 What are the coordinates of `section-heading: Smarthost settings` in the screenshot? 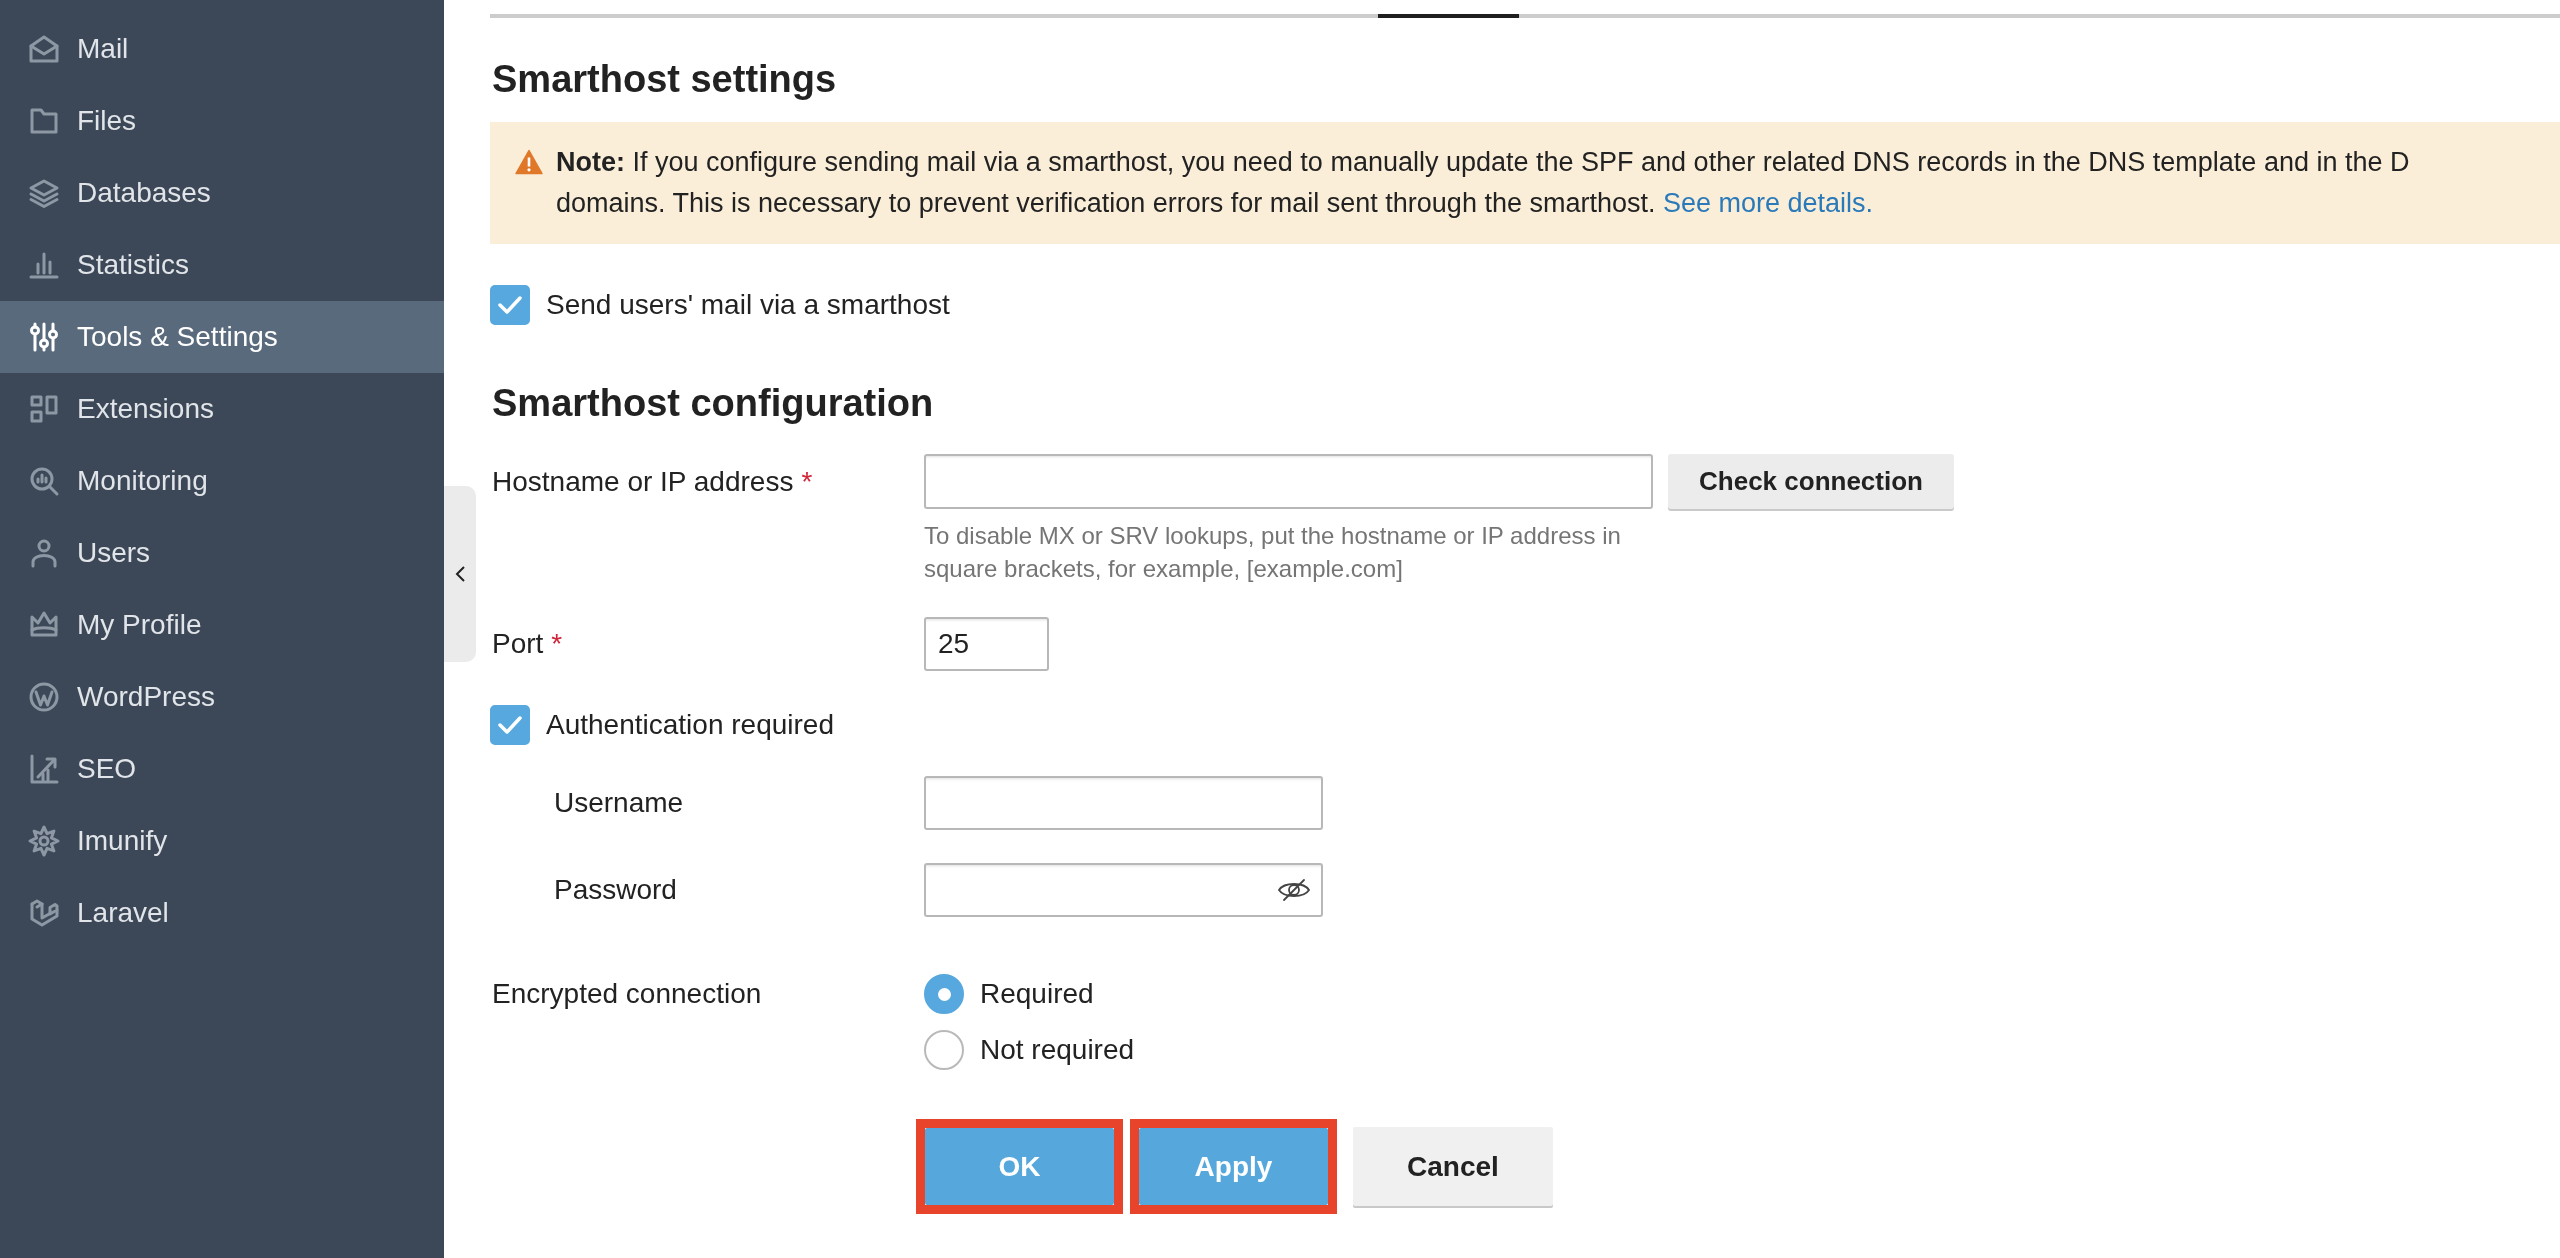 It's located at (664, 79).